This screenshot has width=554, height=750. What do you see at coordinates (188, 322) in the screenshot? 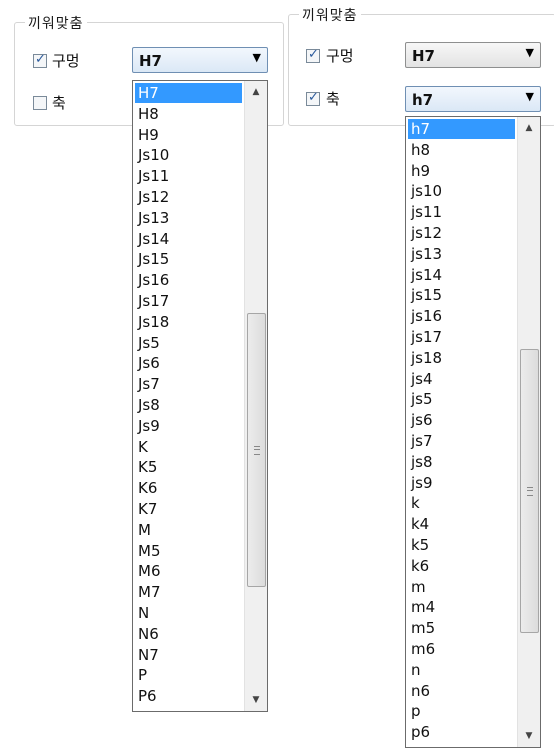
I see `list-item: Js18` at bounding box center [188, 322].